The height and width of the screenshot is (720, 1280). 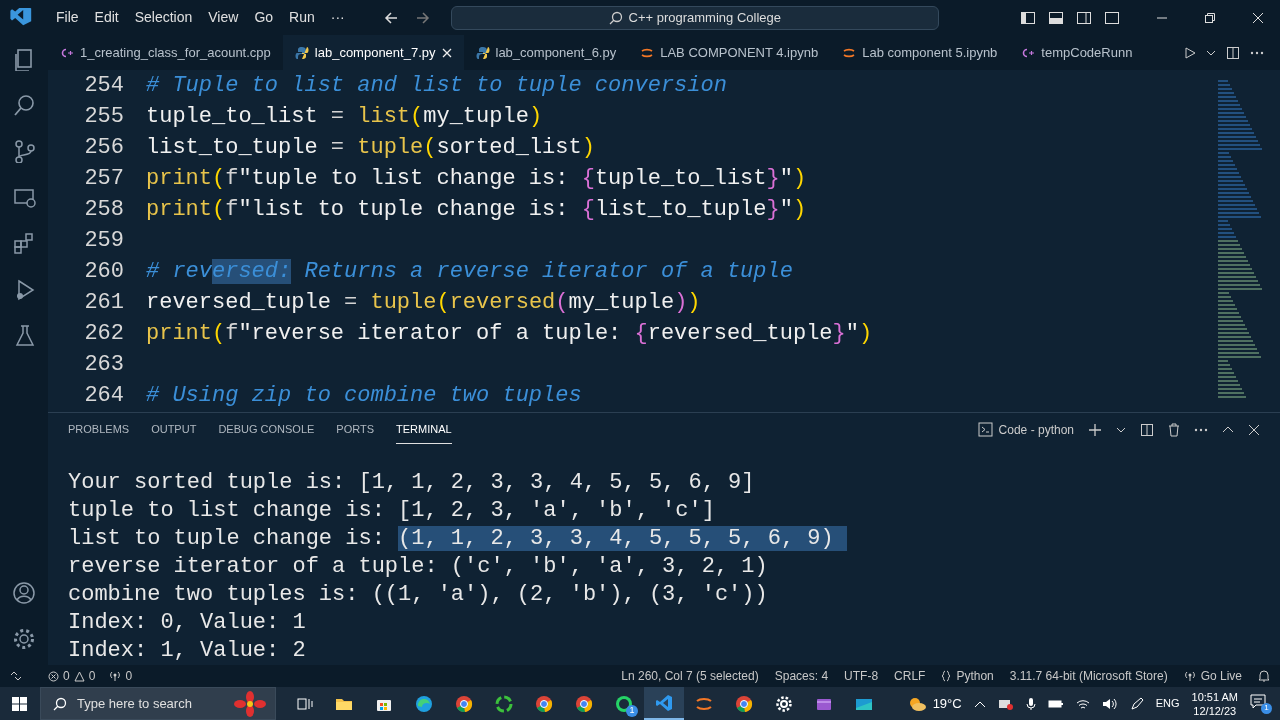 I want to click on line-number: 259, so click(x=104, y=241).